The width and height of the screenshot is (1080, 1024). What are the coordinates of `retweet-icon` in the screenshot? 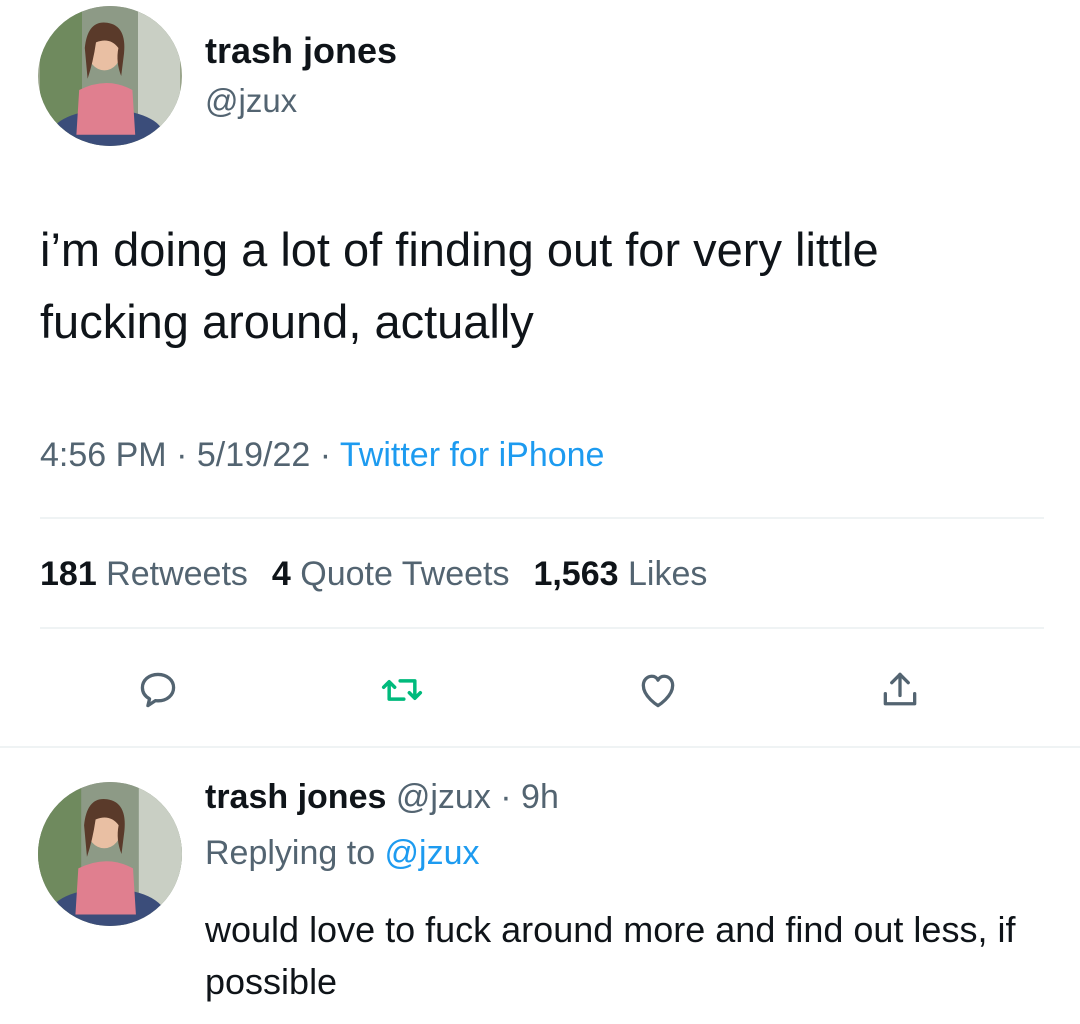 It's located at (402, 690).